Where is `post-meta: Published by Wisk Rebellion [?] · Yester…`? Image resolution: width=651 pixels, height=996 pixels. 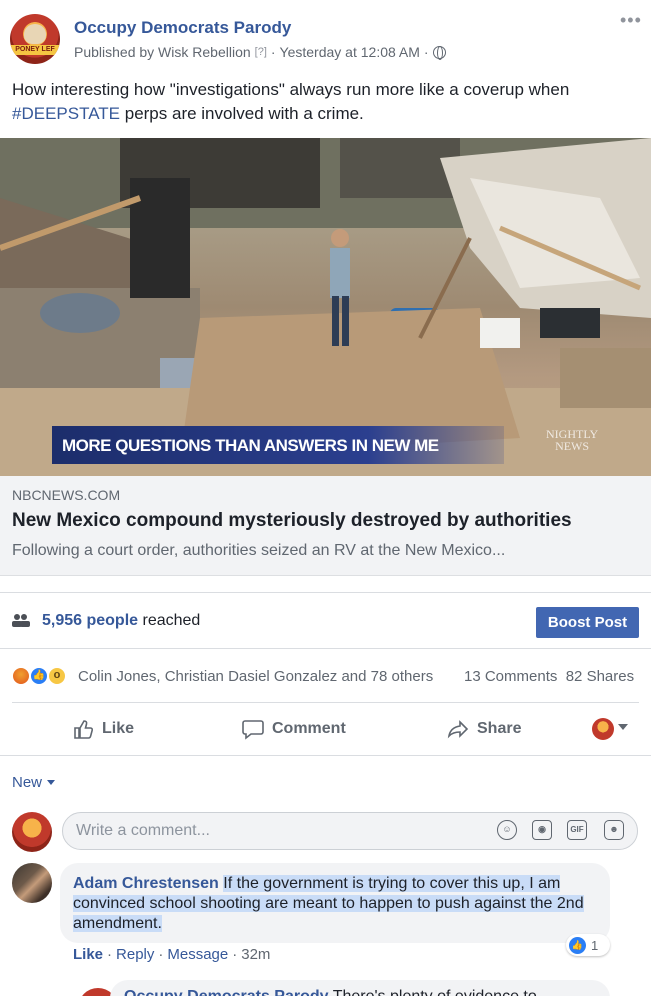 post-meta: Published by Wisk Rebellion [?] · Yester… is located at coordinates (260, 52).